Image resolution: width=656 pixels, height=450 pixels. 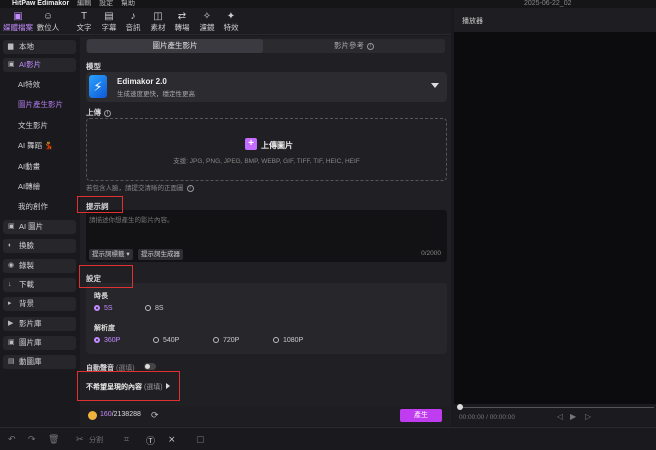 What do you see at coordinates (84, 16) in the screenshot?
I see `text-icon: T` at bounding box center [84, 16].